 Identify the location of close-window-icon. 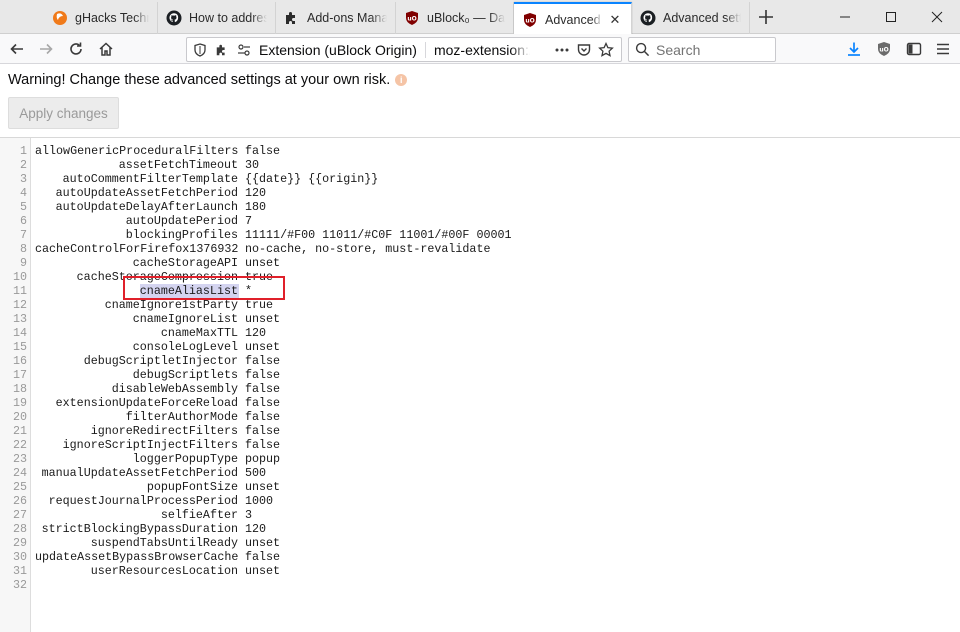
(937, 17).